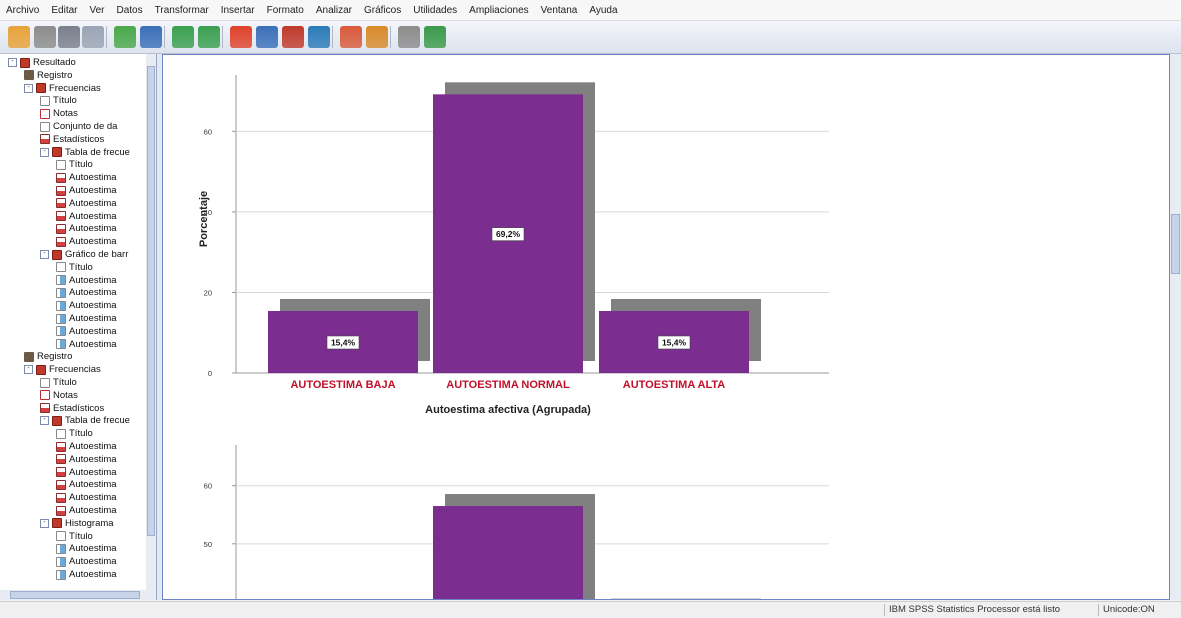 This screenshot has width=1181, height=618. What do you see at coordinates (19, 37) in the screenshot?
I see `open-icon` at bounding box center [19, 37].